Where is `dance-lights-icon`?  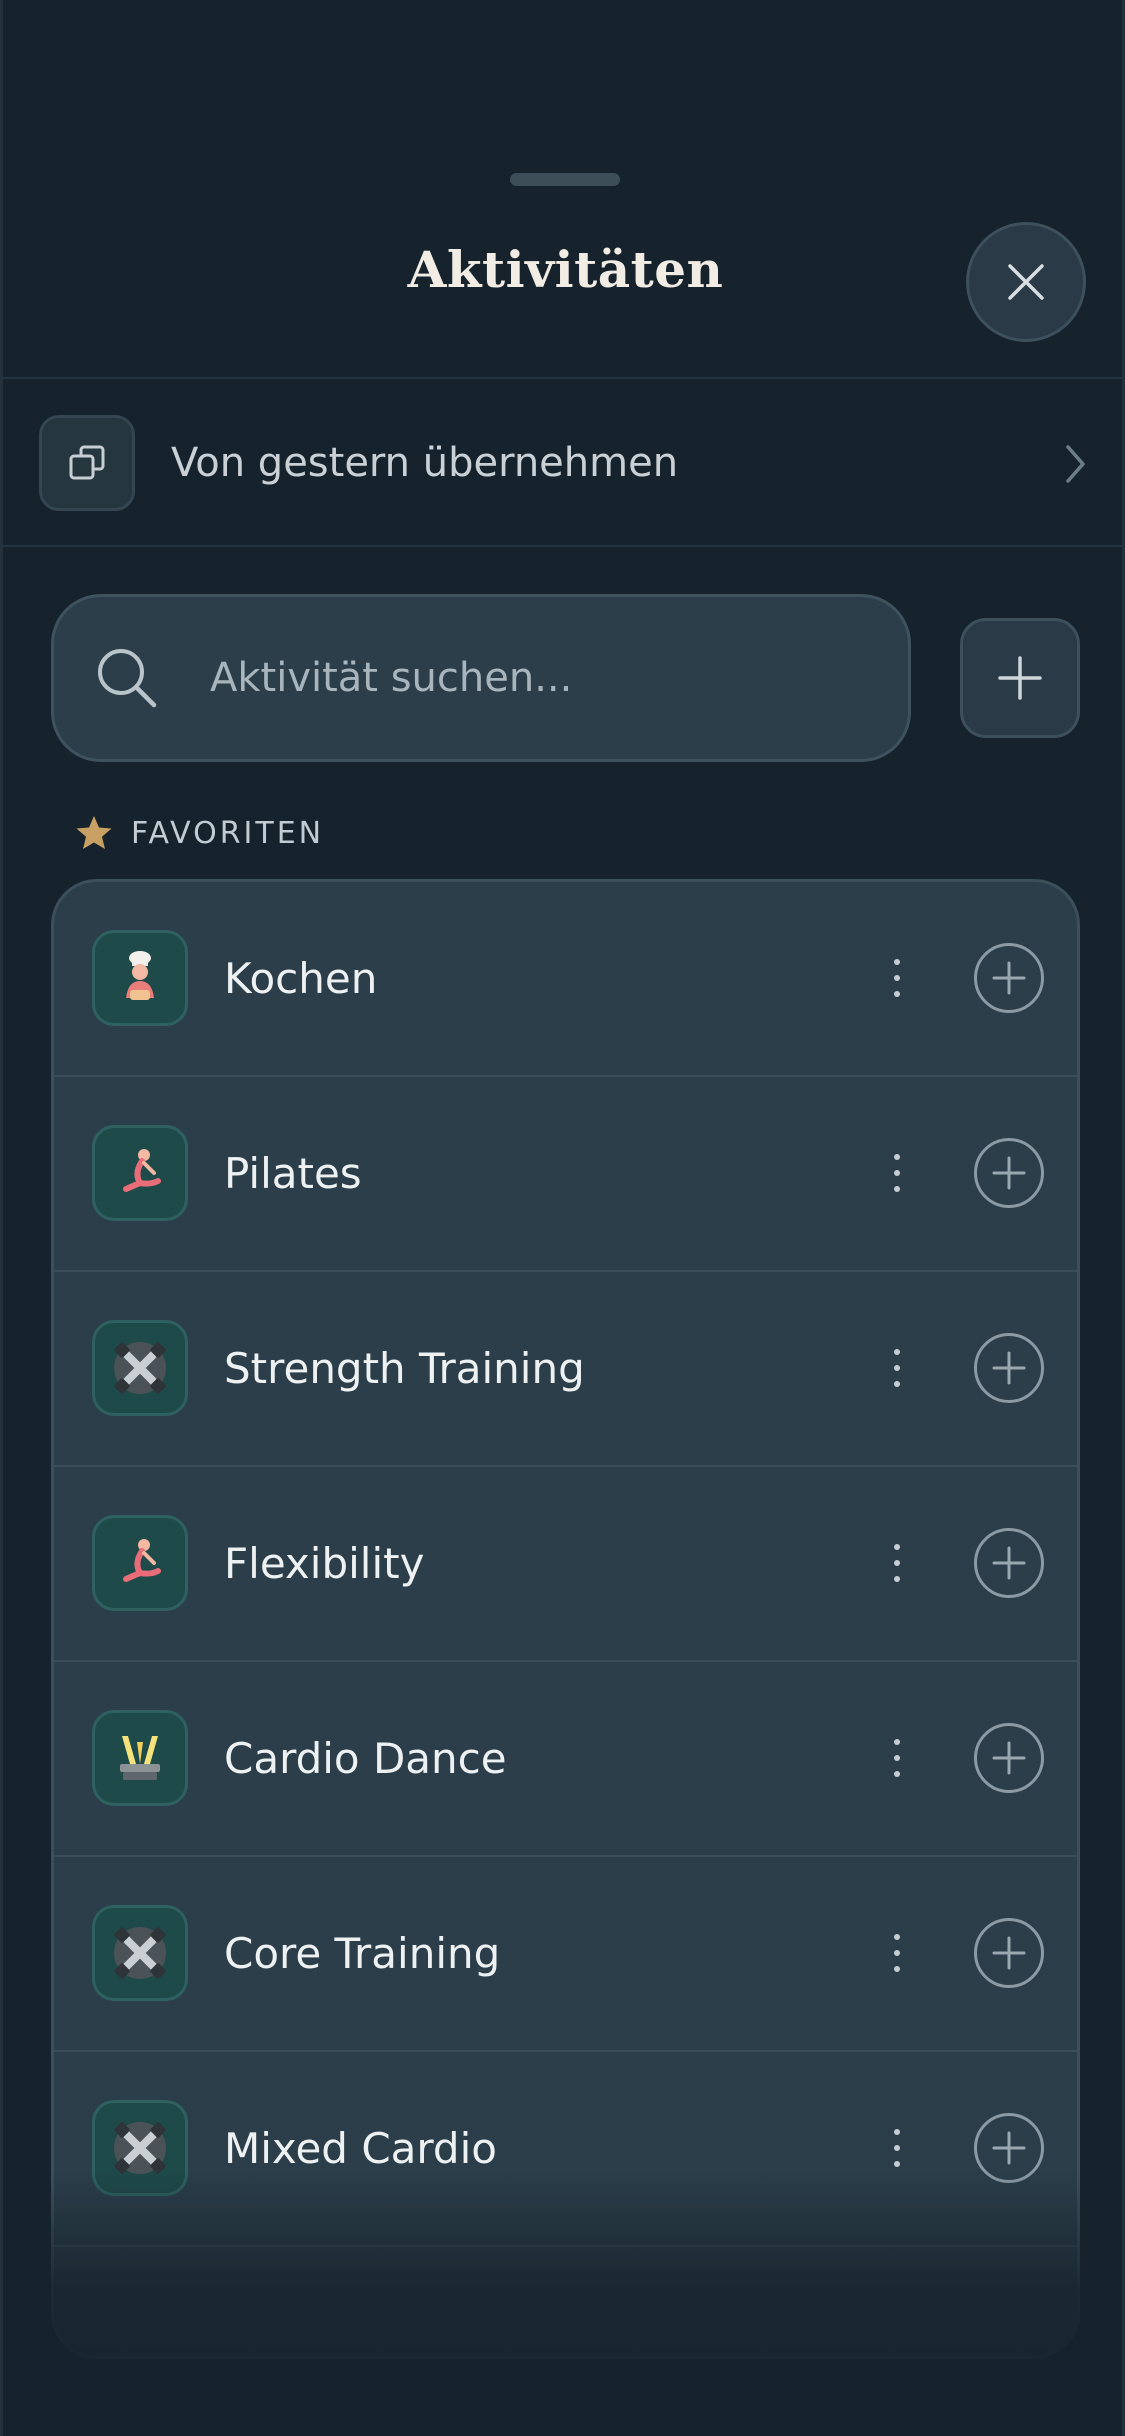
dance-lights-icon is located at coordinates (140, 1758).